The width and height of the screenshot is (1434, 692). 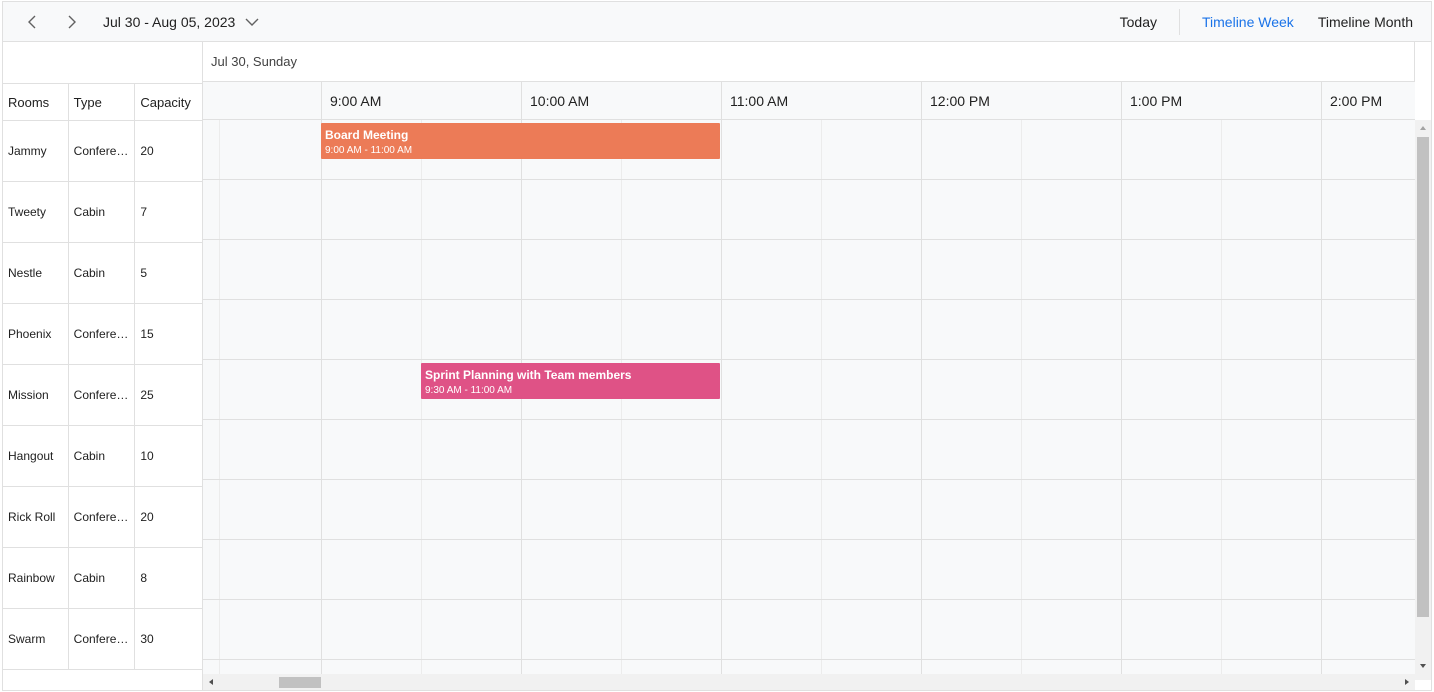 What do you see at coordinates (168, 212) in the screenshot?
I see `room-capacity: 7` at bounding box center [168, 212].